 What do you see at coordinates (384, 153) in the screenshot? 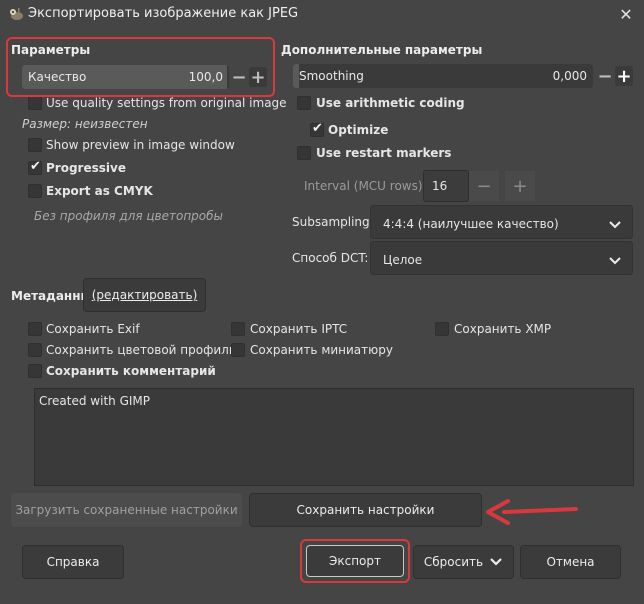
I see `restart-markers-label: Use restart markers` at bounding box center [384, 153].